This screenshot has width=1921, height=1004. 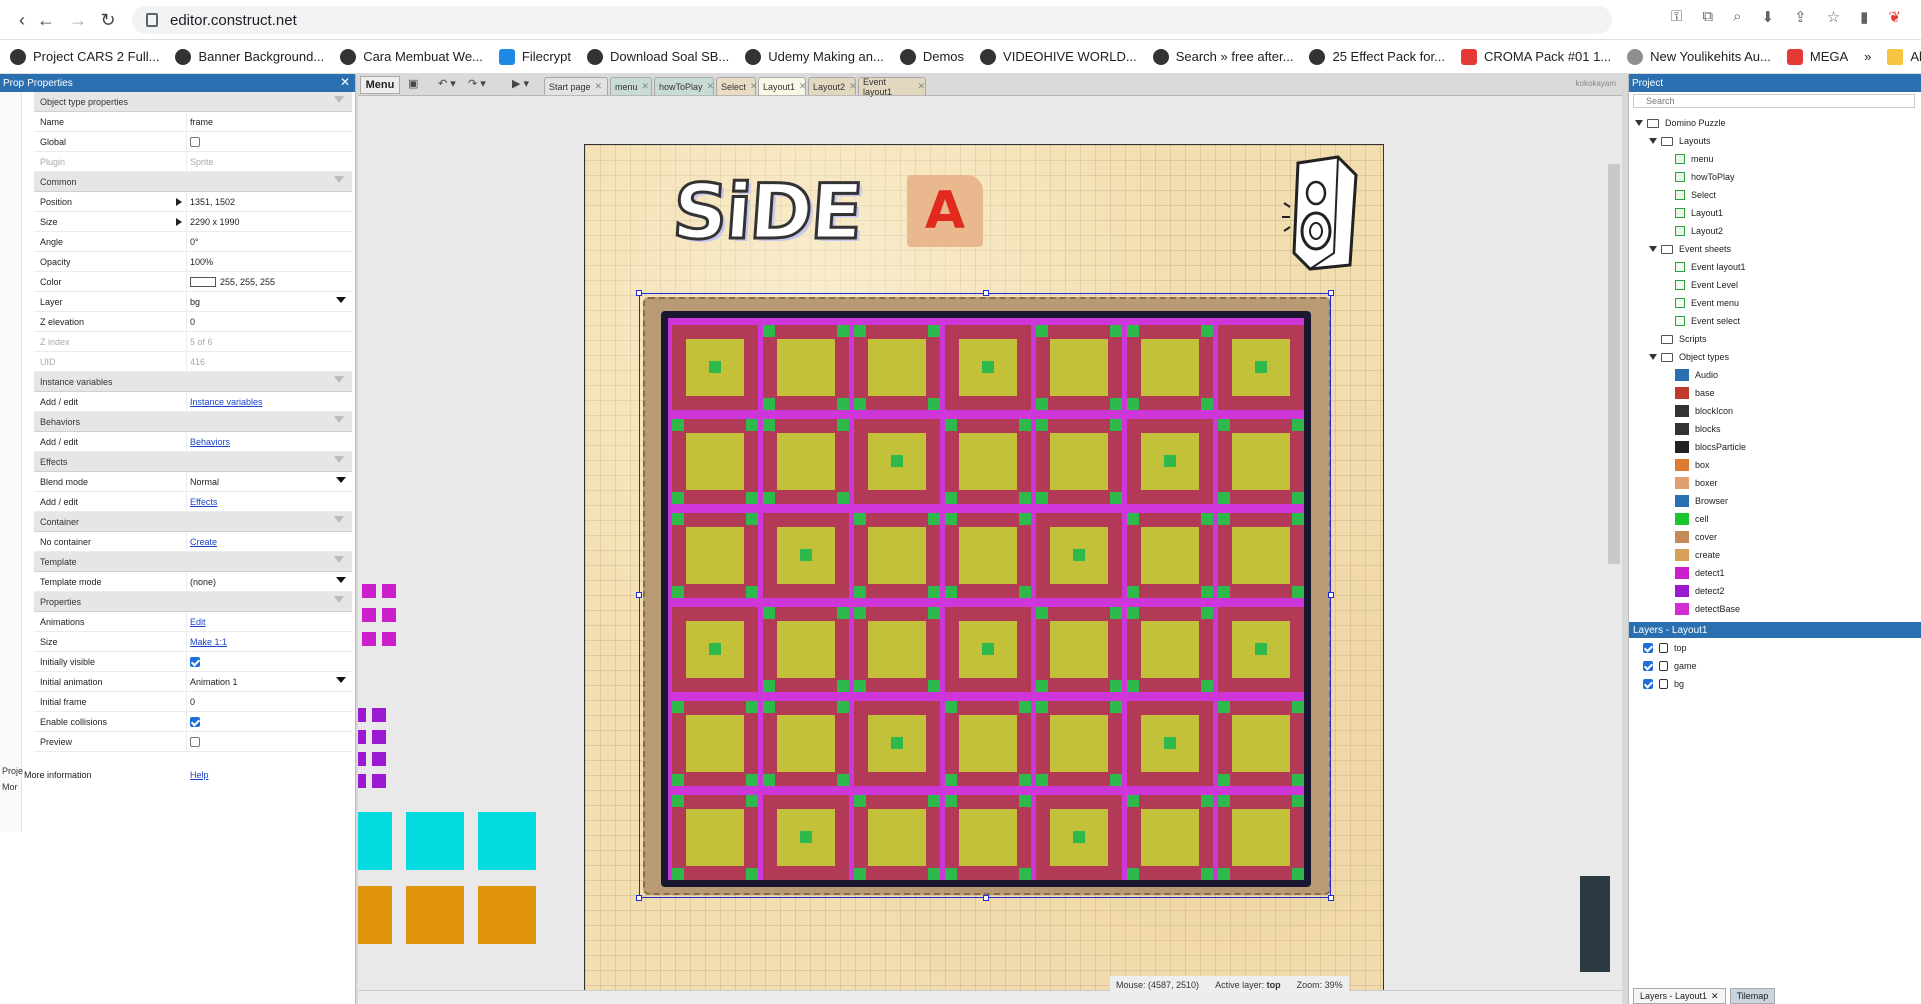 What do you see at coordinates (193, 422) in the screenshot?
I see `section-behaviors: Behaviors` at bounding box center [193, 422].